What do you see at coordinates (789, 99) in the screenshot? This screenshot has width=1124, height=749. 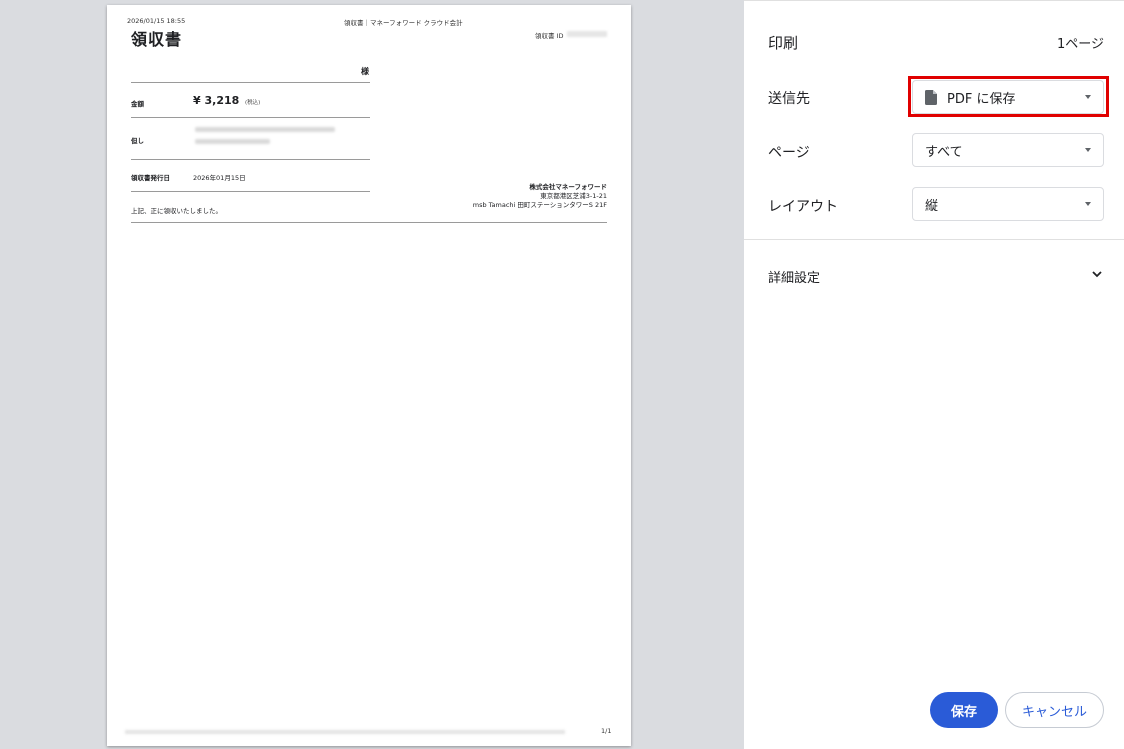 I see `destination-label: 送信先` at bounding box center [789, 99].